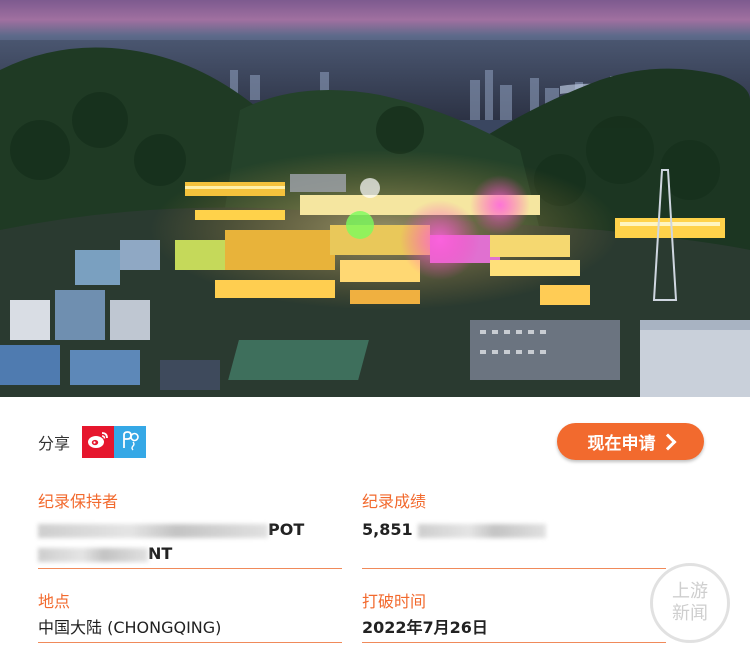  Describe the element at coordinates (78, 501) in the screenshot. I see `record-holder-label: 纪录保持者` at that location.